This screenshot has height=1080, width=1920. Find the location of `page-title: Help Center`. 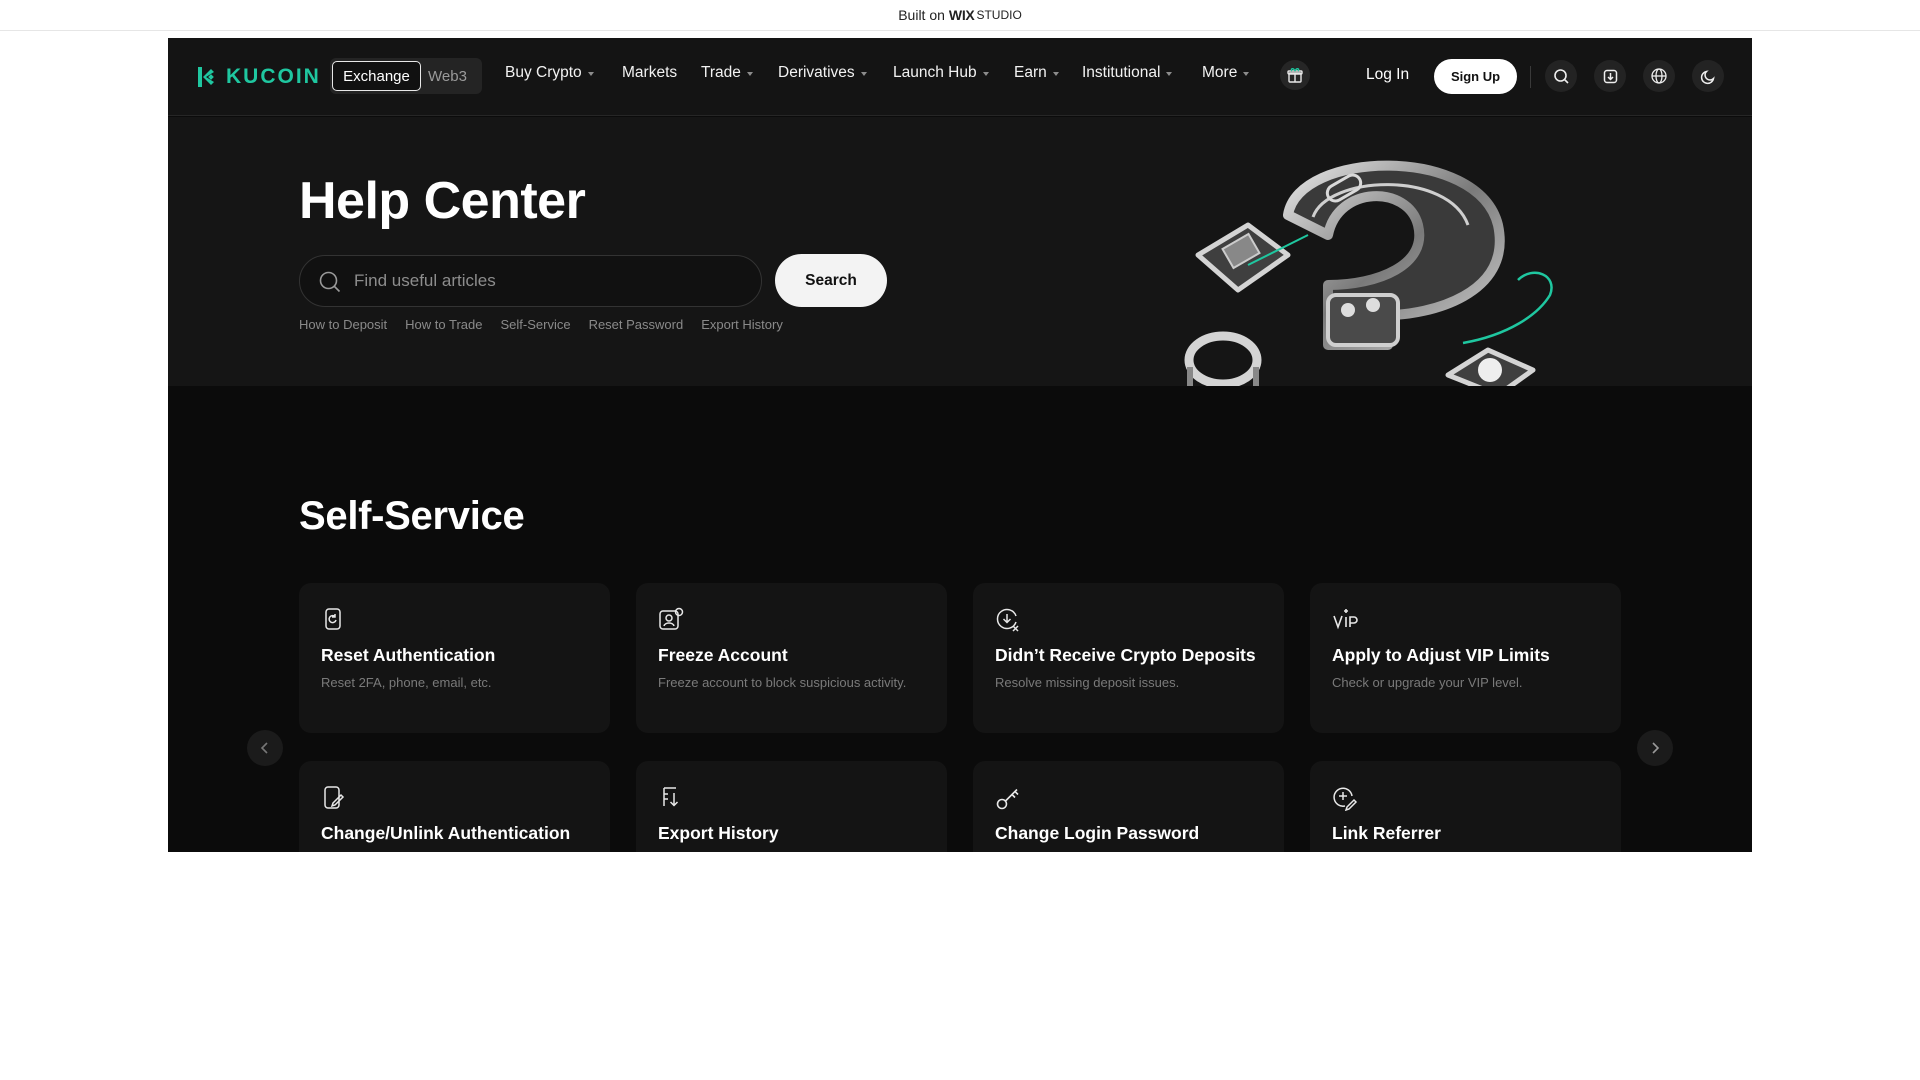

page-title: Help Center is located at coordinates (442, 201).